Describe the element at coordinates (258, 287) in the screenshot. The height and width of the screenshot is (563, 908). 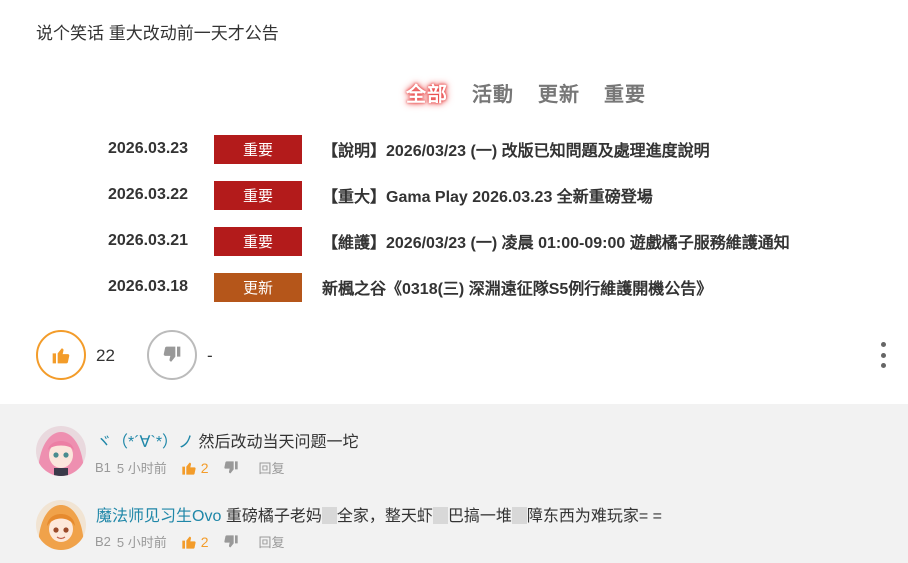
I see `news-badge: 更新` at that location.